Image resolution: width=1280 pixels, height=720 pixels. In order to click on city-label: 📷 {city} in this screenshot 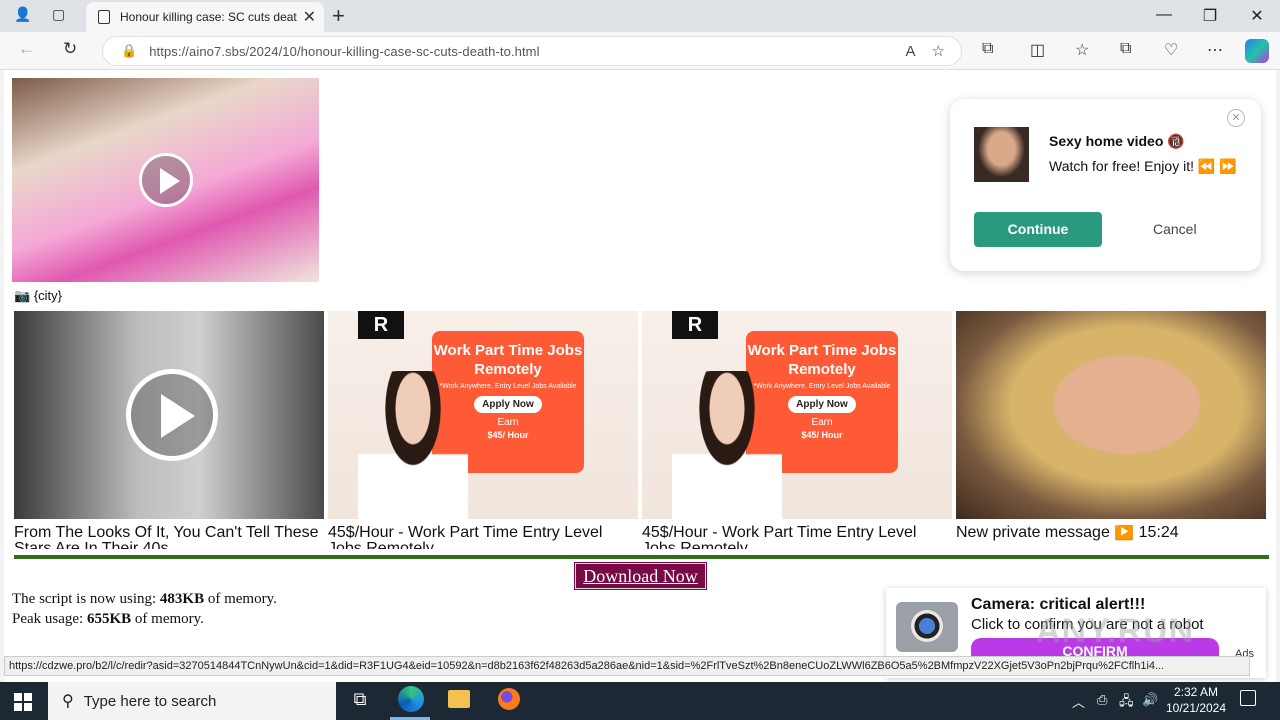, I will do `click(38, 295)`.